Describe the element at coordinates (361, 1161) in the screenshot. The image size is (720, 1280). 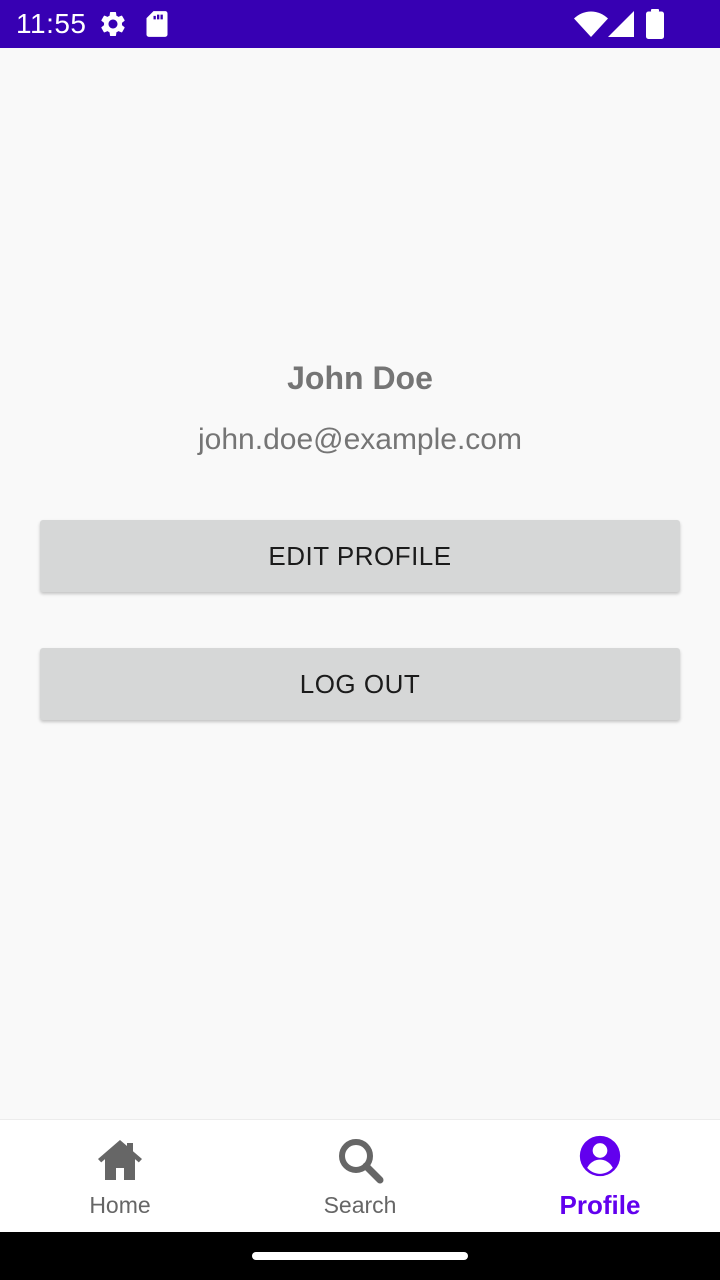
I see `search-icon` at that location.